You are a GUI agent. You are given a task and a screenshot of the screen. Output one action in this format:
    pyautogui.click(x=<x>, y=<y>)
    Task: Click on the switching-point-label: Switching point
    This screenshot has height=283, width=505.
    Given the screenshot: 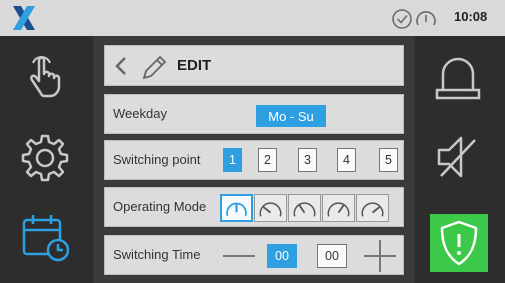 What is the action you would take?
    pyautogui.click(x=157, y=159)
    